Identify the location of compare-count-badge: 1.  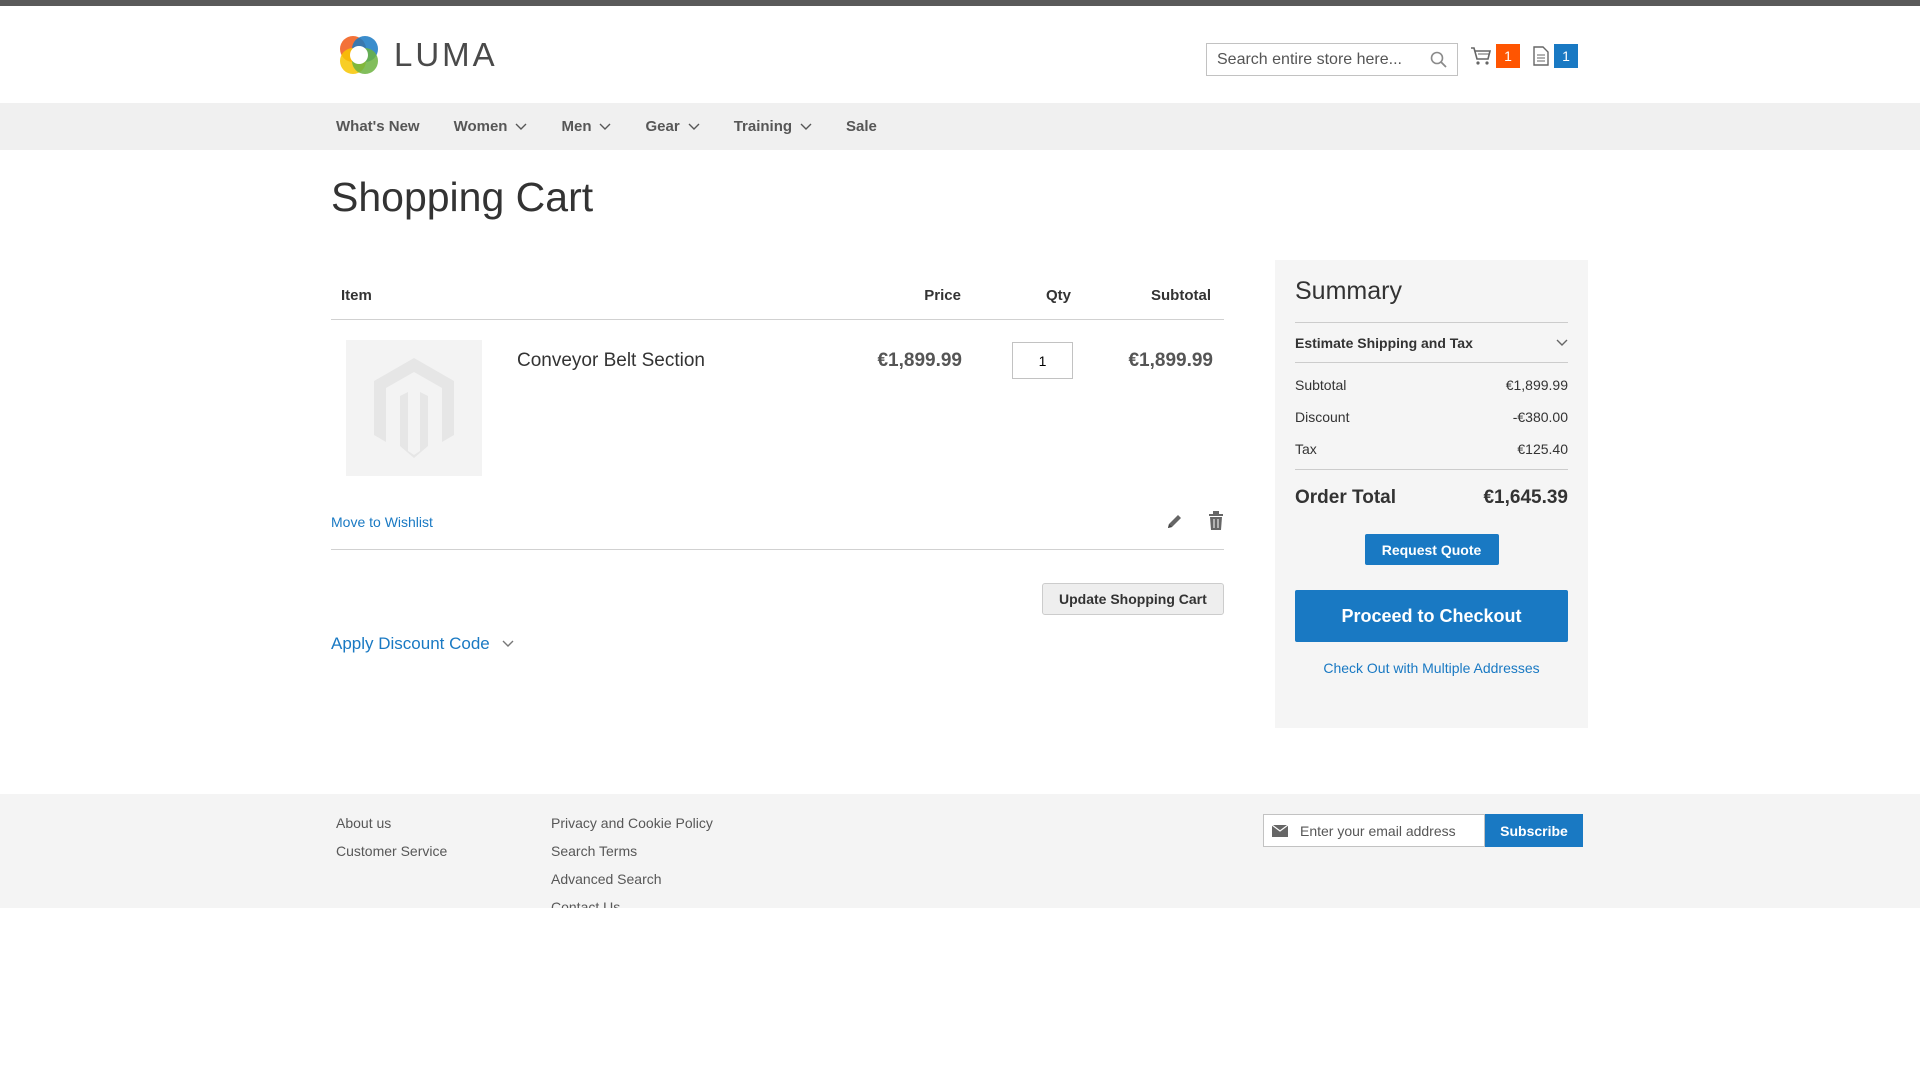
(1566, 56).